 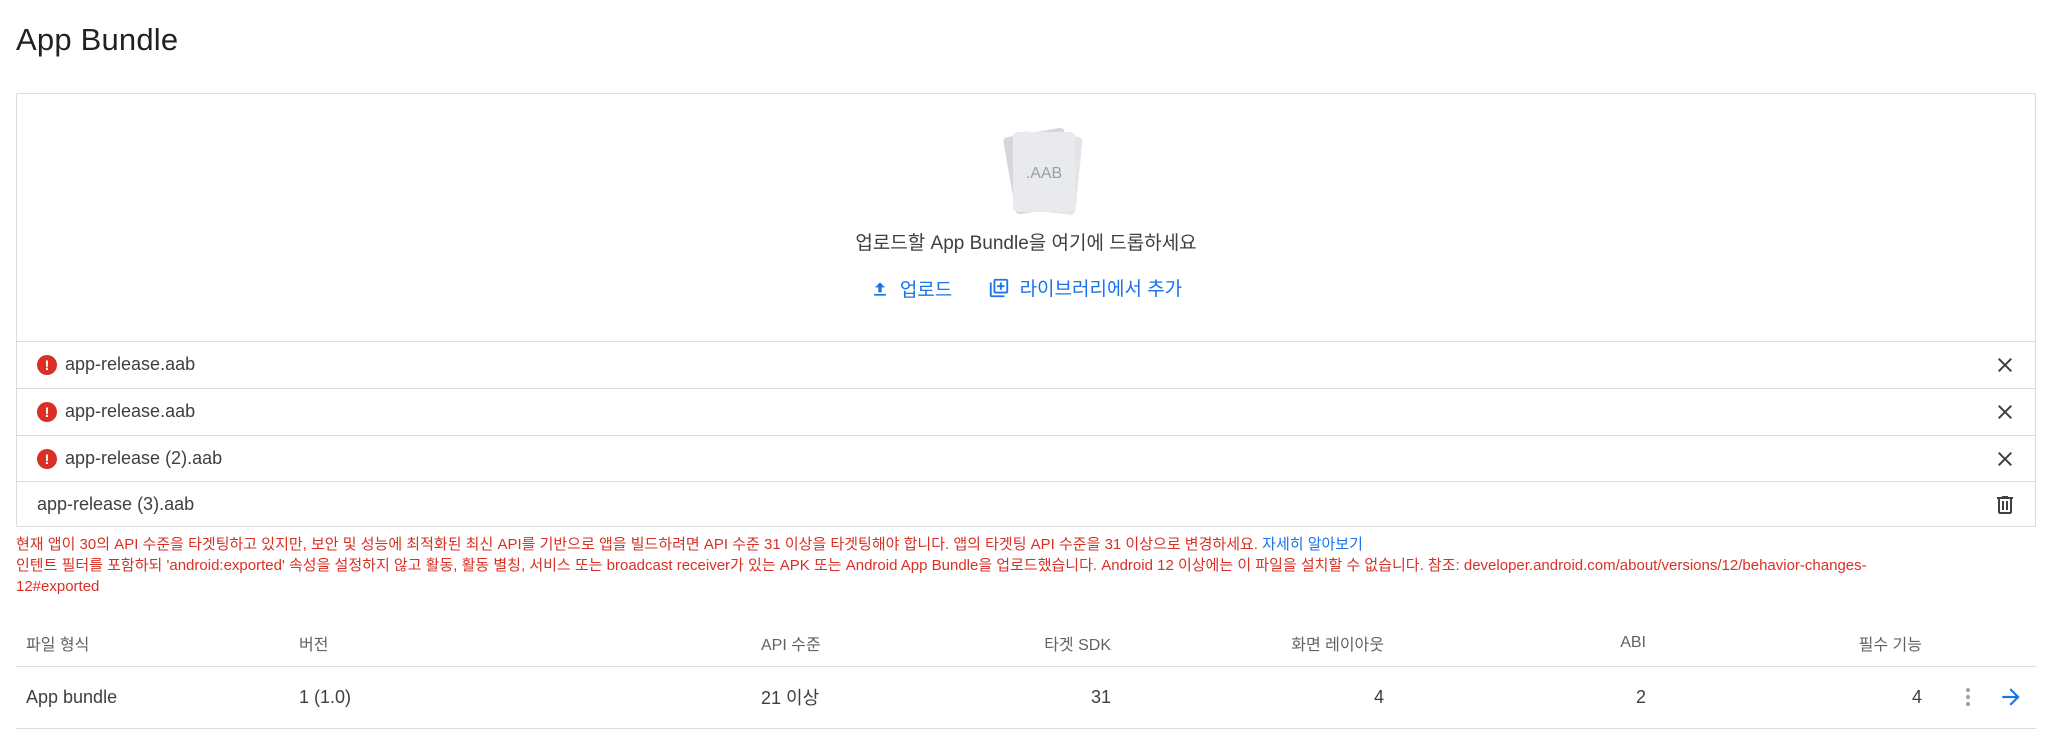 What do you see at coordinates (1968, 697) in the screenshot?
I see `more-vert-icon` at bounding box center [1968, 697].